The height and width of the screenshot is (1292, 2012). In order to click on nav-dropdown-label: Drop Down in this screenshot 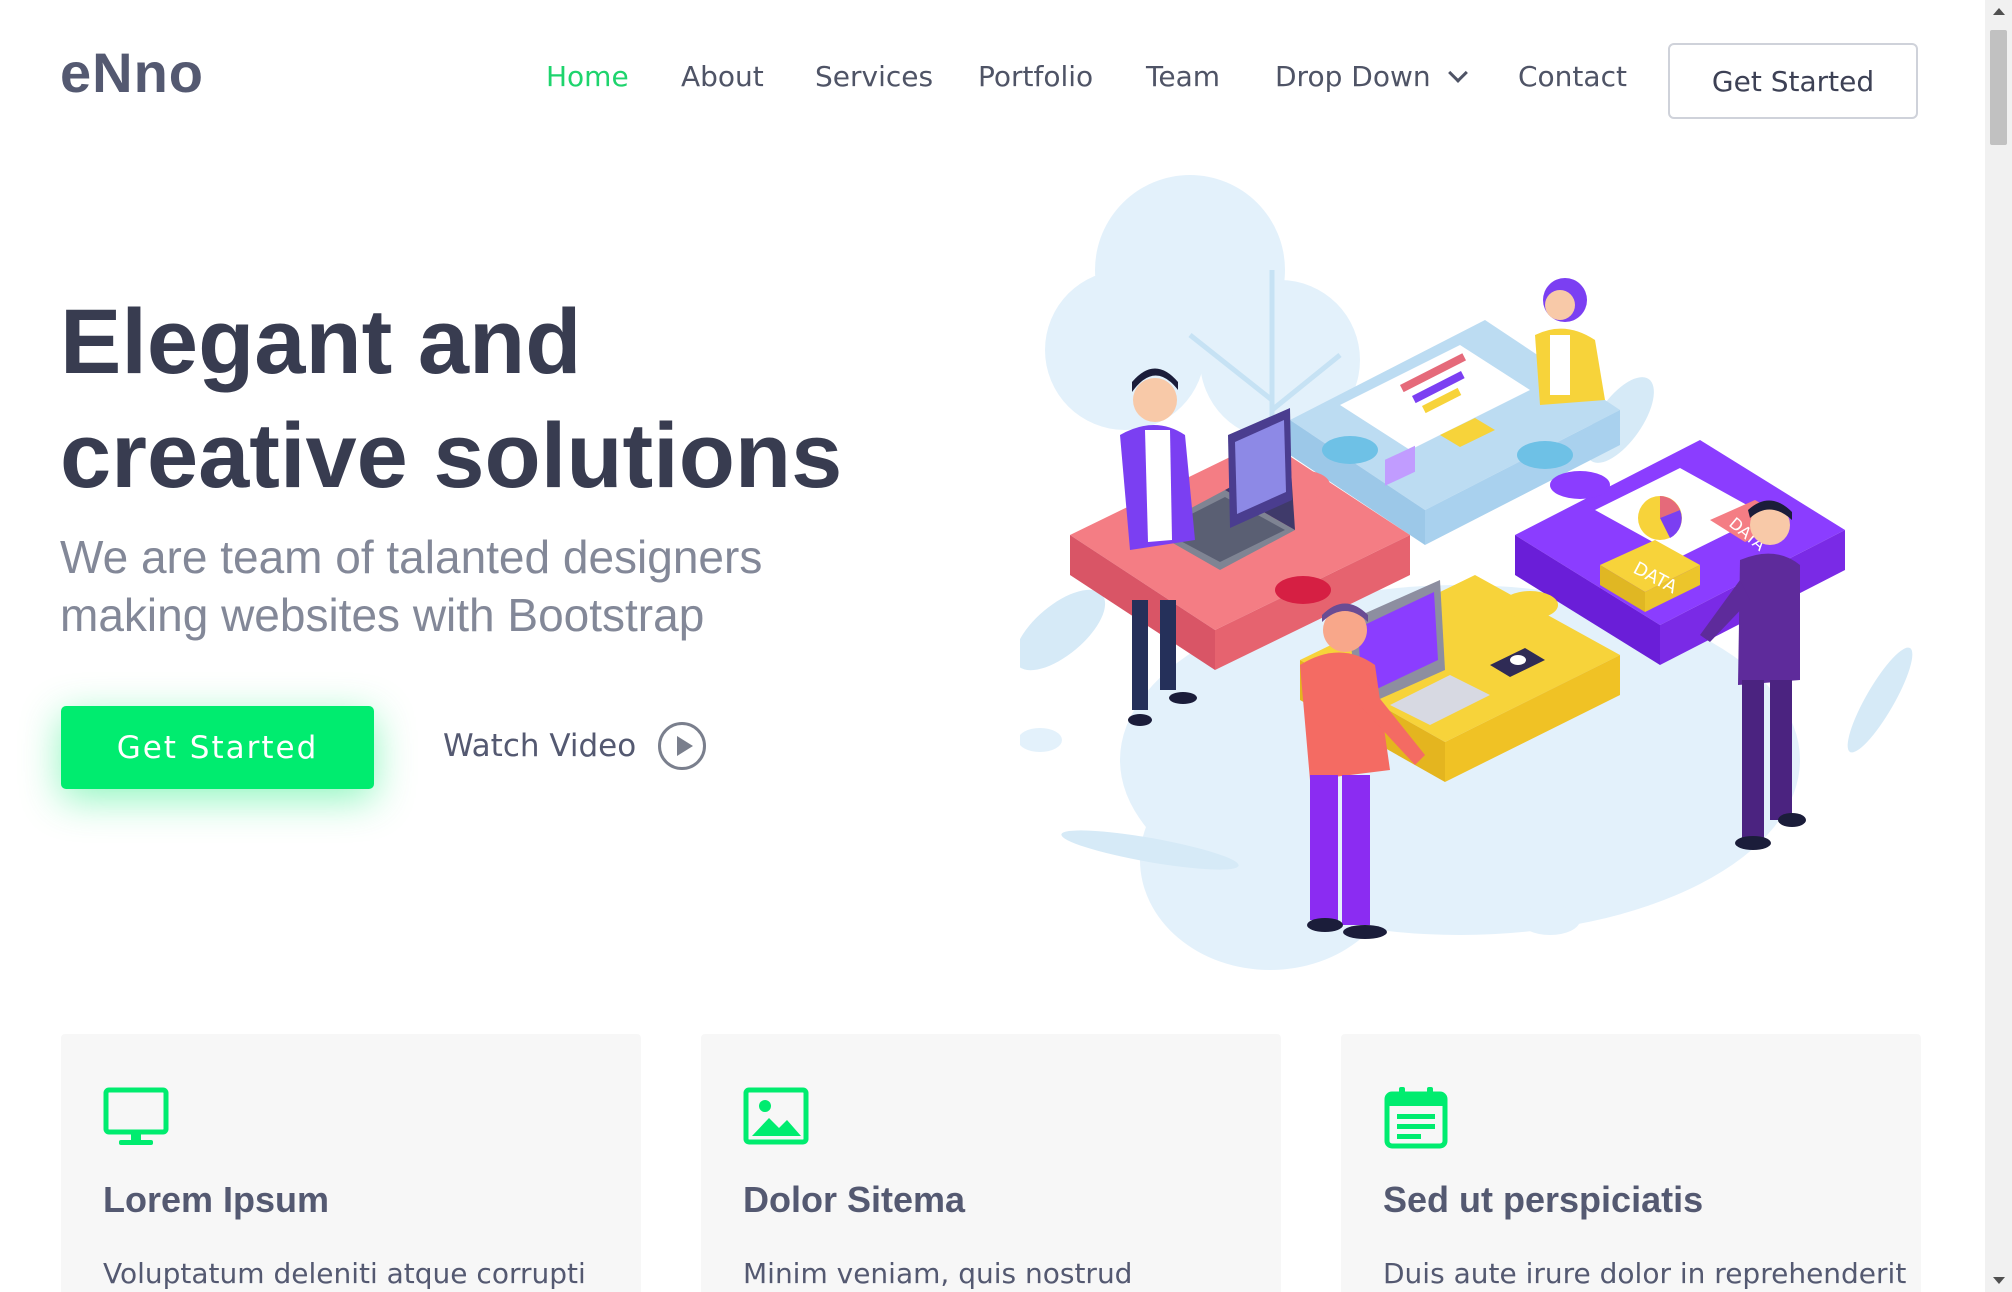, I will do `click(1353, 76)`.